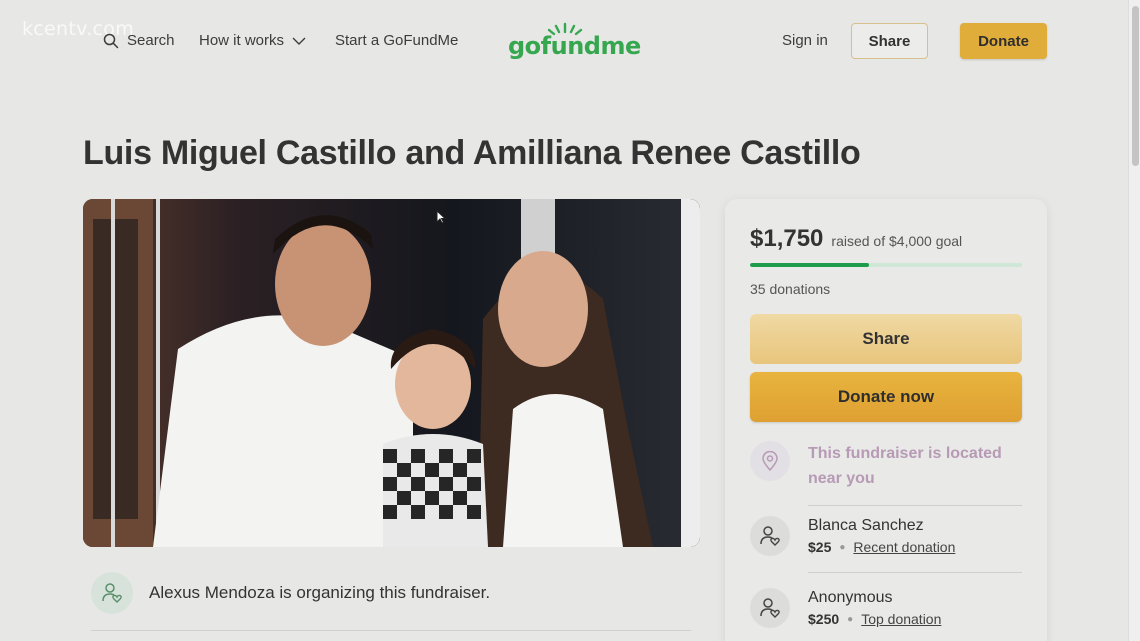 This screenshot has width=1140, height=641. I want to click on search-label: Search, so click(151, 40).